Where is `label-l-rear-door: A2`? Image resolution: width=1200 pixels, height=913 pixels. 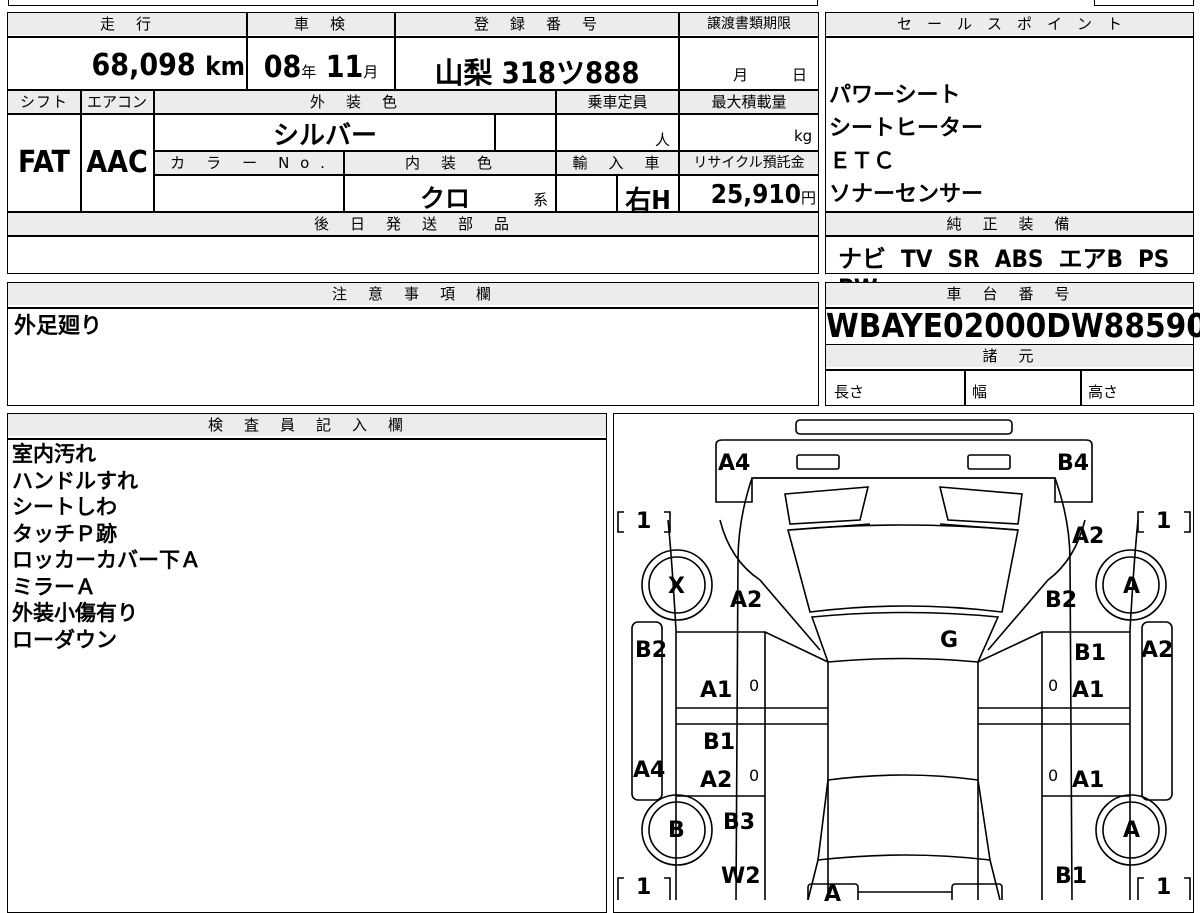 label-l-rear-door: A2 is located at coordinates (716, 780).